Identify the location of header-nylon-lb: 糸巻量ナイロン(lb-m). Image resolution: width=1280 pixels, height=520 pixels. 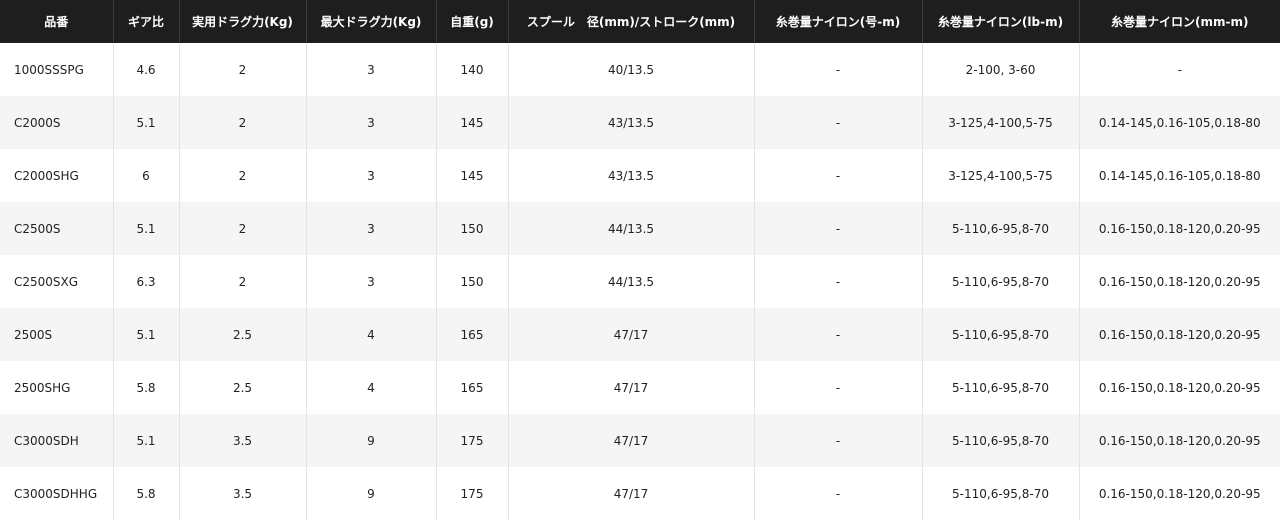
(1001, 21).